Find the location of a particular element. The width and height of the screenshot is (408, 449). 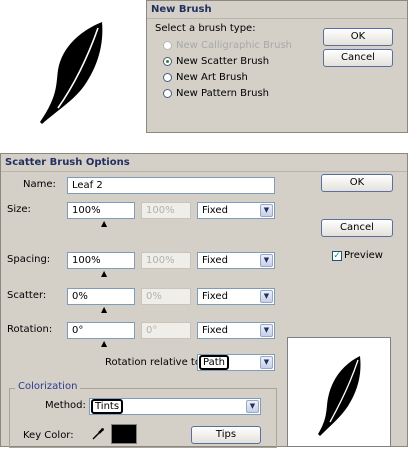

rotation-field: 0° is located at coordinates (101, 330).